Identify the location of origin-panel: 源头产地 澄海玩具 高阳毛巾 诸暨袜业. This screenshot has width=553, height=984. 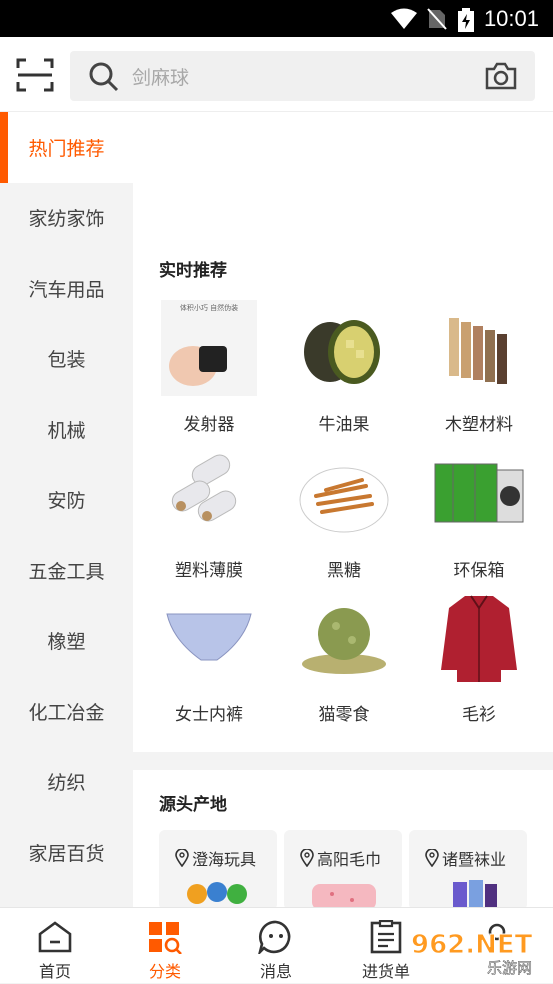
(343, 840).